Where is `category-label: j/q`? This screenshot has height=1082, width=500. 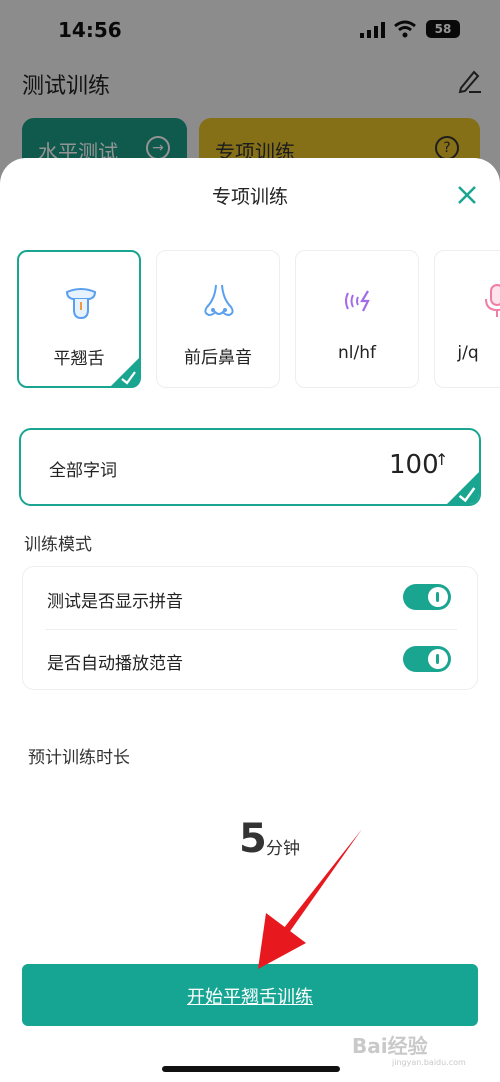 category-label: j/q is located at coordinates (468, 353).